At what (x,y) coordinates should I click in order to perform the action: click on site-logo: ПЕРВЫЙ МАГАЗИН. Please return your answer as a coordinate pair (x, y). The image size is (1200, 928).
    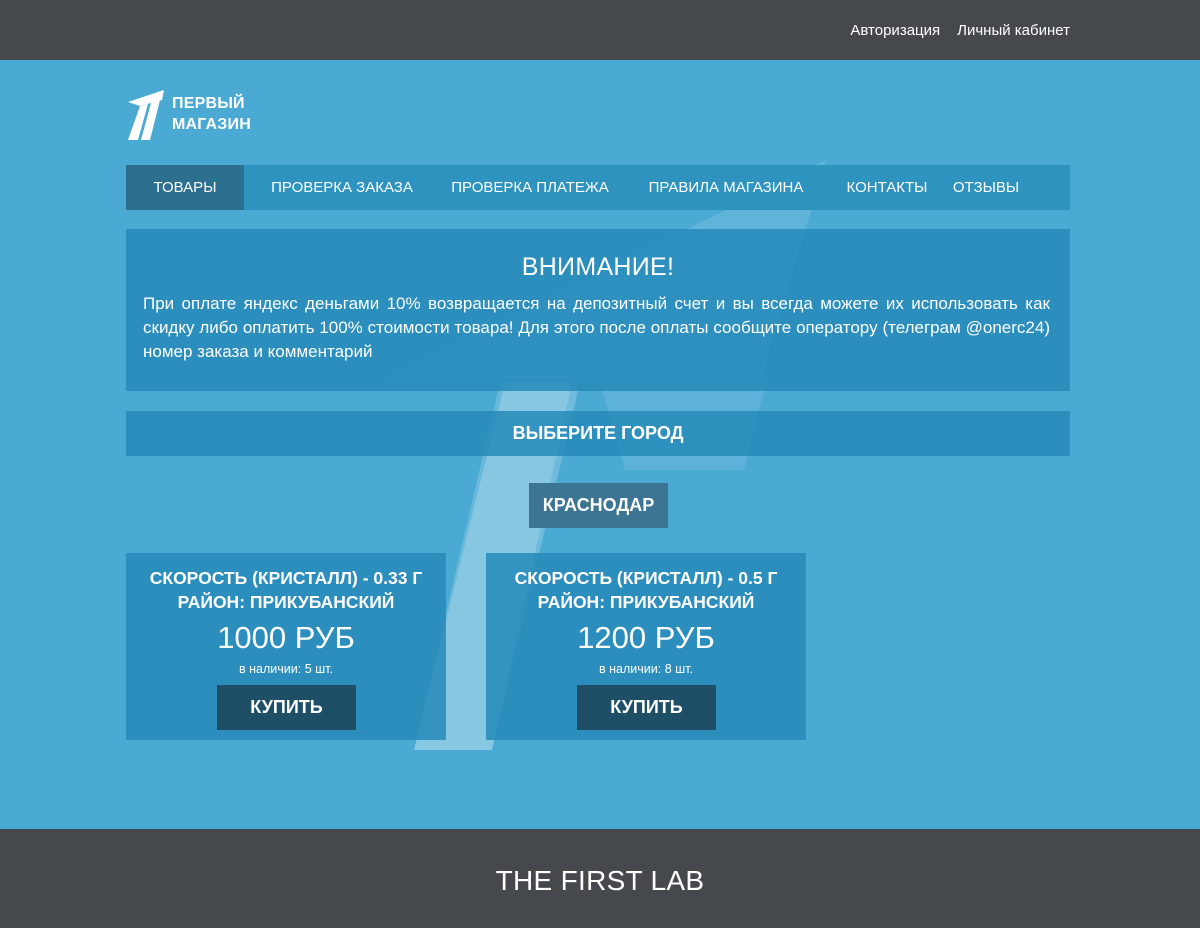
    Looking at the image, I should click on (188, 114).